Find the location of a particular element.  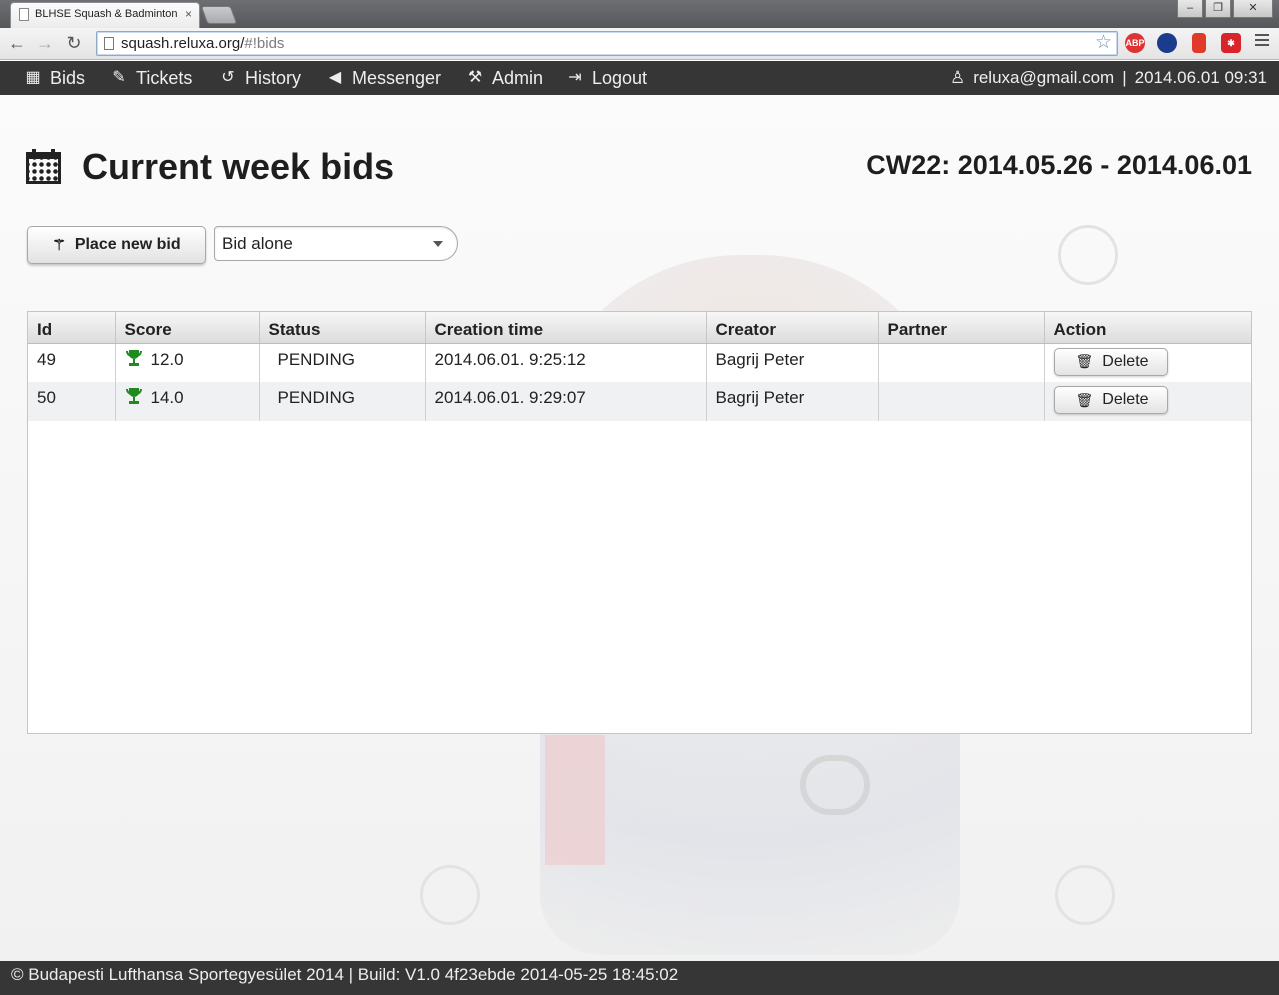

week-range: CW22: 2014.05.26 - 2014.06.01 is located at coordinates (1059, 165).